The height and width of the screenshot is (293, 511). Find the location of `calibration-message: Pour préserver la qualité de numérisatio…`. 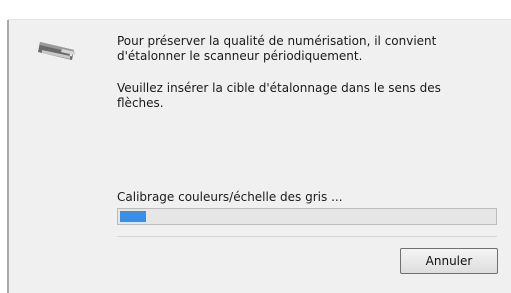

calibration-message: Pour préserver la qualité de numérisatio… is located at coordinates (277, 48).